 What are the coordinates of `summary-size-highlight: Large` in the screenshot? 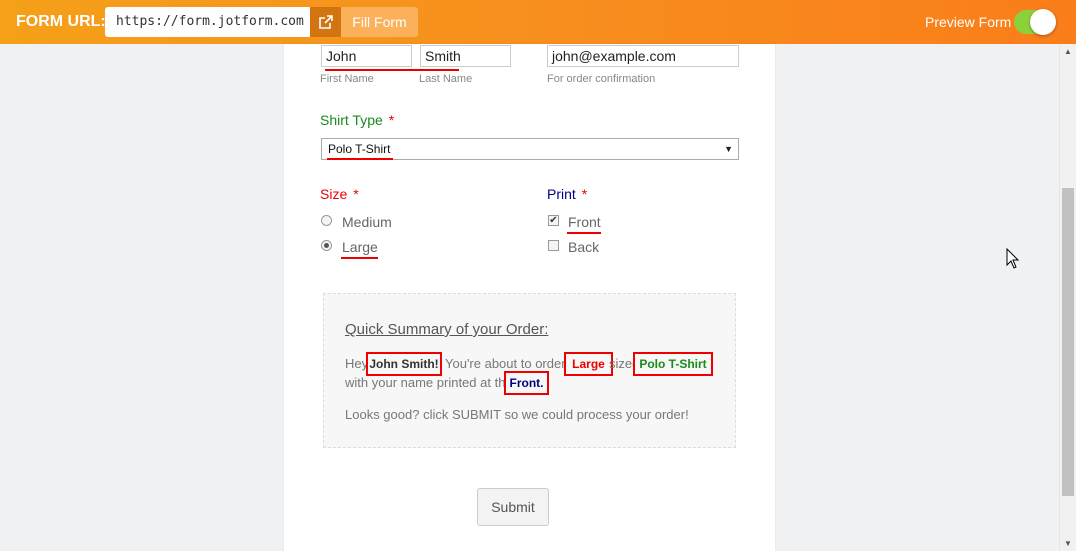 It's located at (588, 364).